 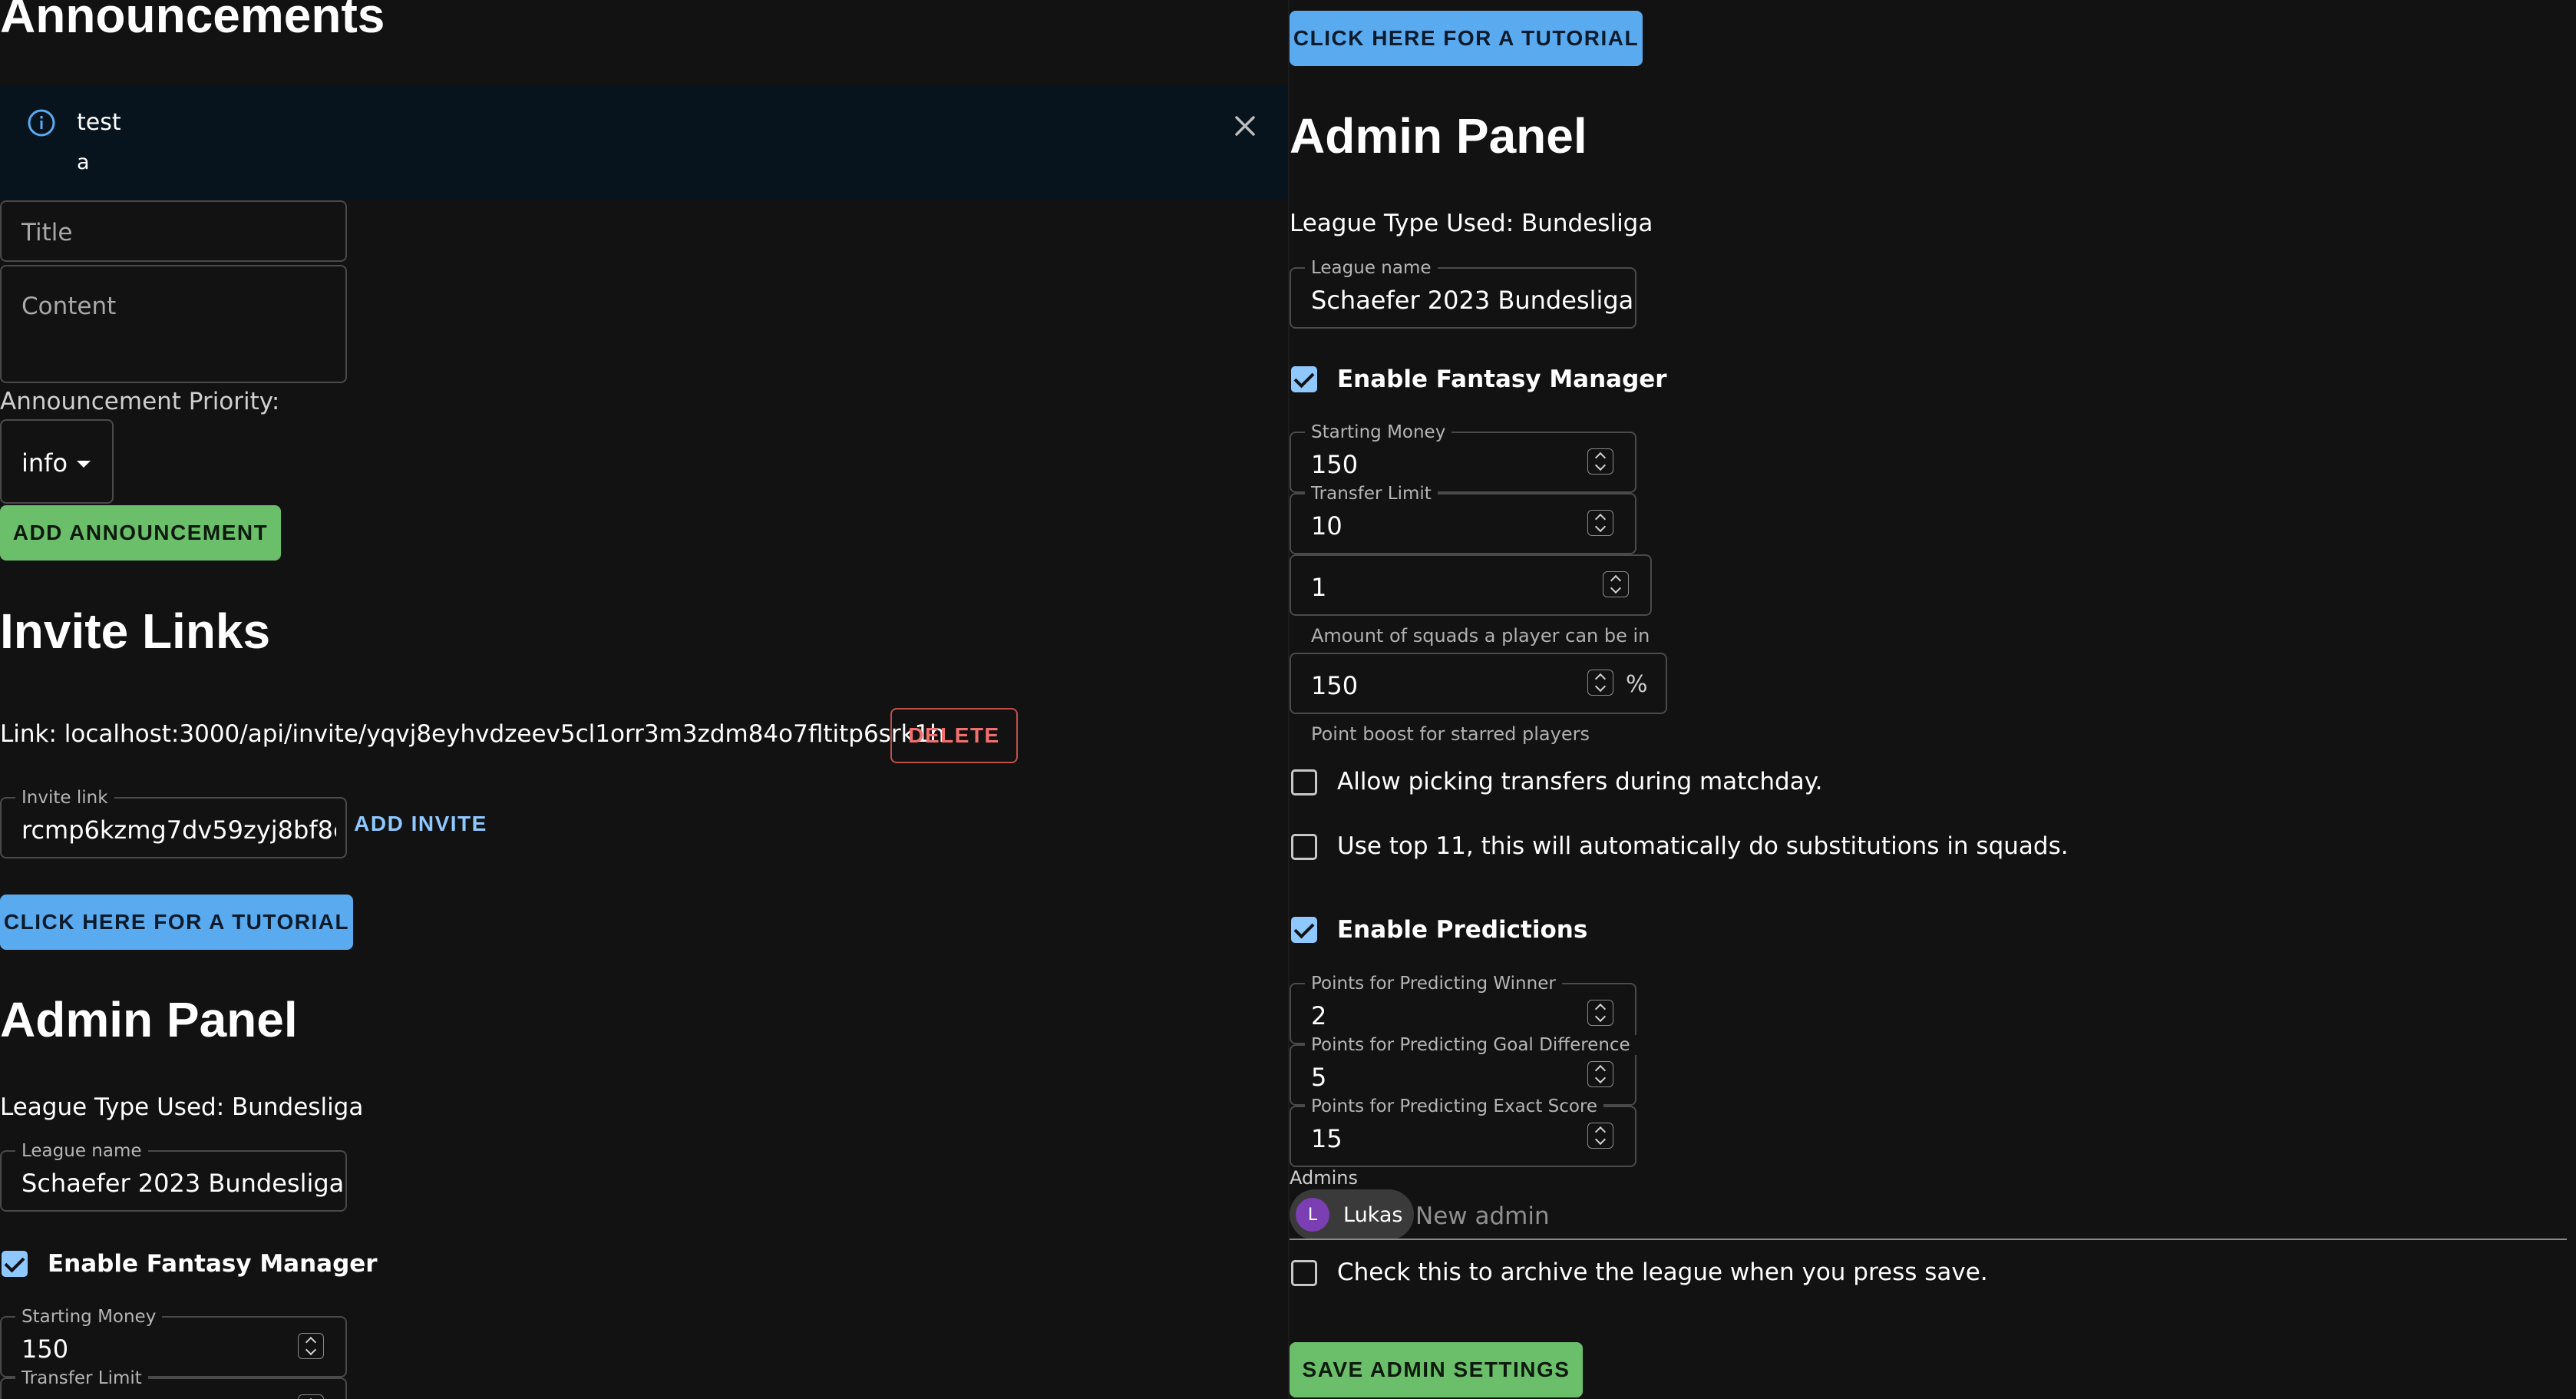 What do you see at coordinates (192, 21) in the screenshot?
I see `announcements-heading: Announcements` at bounding box center [192, 21].